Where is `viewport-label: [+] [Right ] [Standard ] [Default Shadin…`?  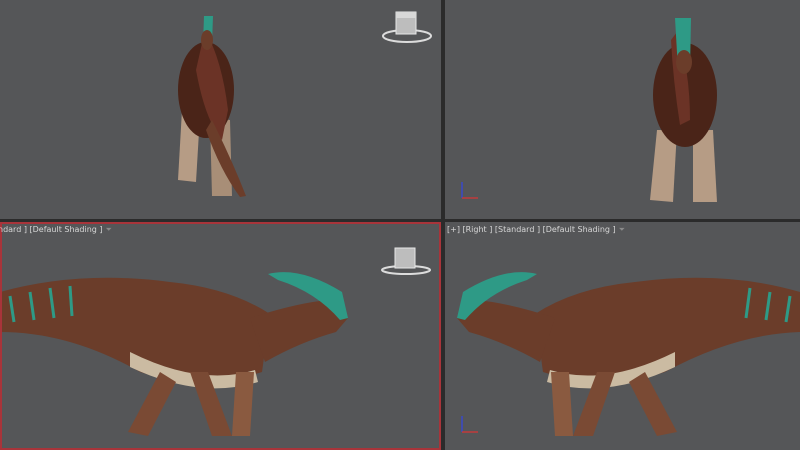 viewport-label: [+] [Right ] [Standard ] [Default Shadin… is located at coordinates (536, 230).